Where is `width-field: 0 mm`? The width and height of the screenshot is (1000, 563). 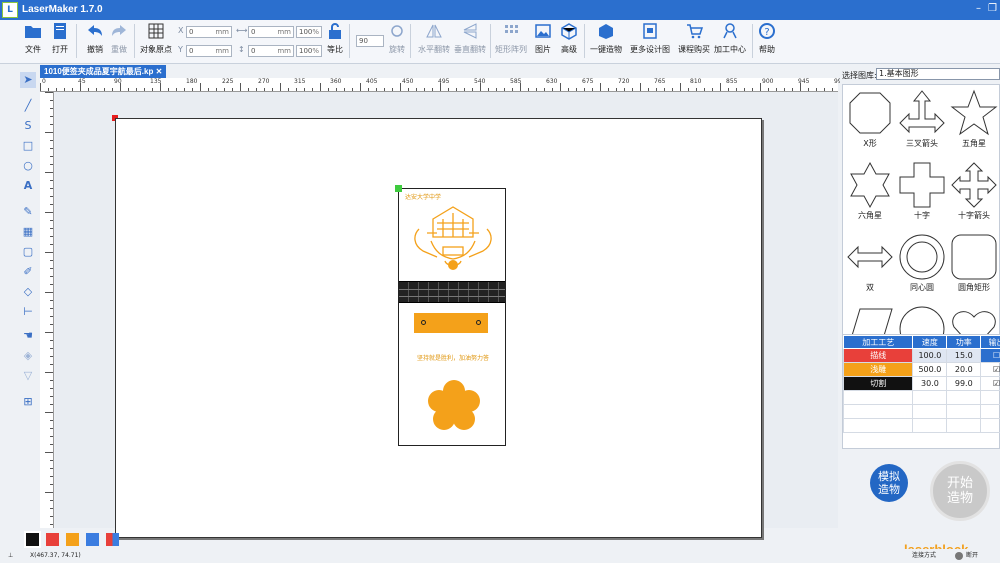 width-field: 0 mm is located at coordinates (271, 32).